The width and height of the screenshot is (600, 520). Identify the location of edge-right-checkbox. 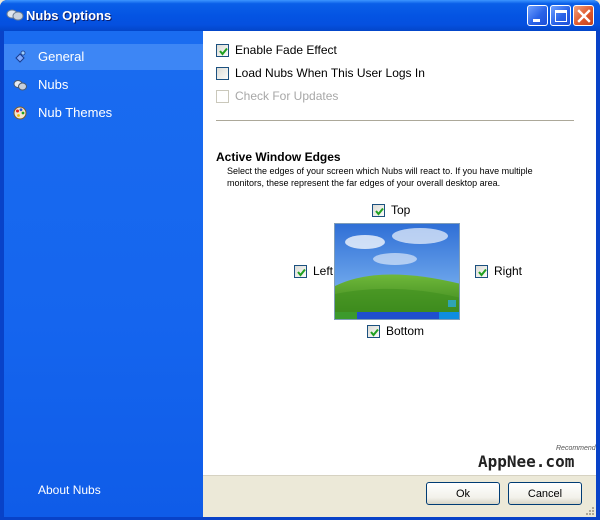
(481, 271).